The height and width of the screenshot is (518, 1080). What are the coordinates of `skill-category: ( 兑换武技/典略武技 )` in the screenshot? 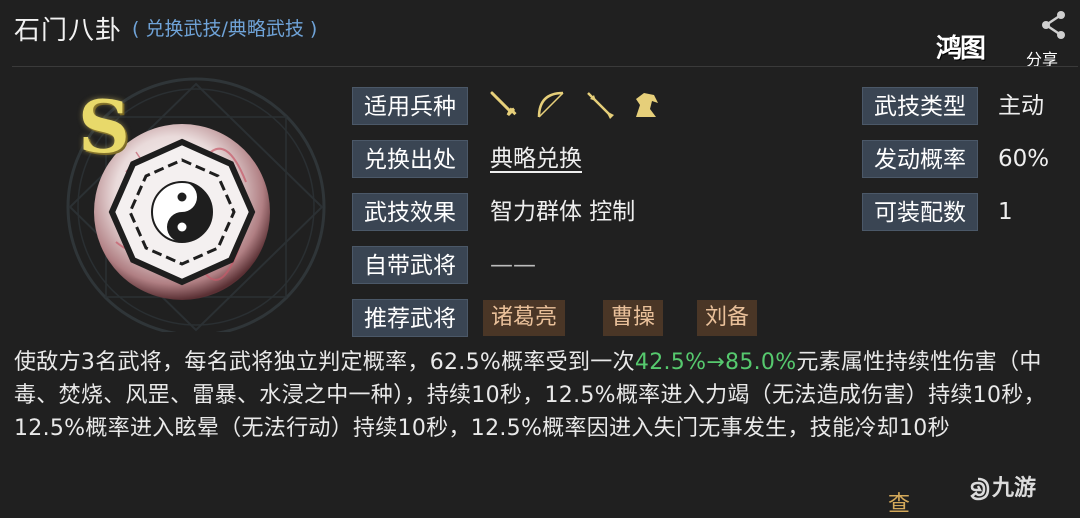 It's located at (224, 27).